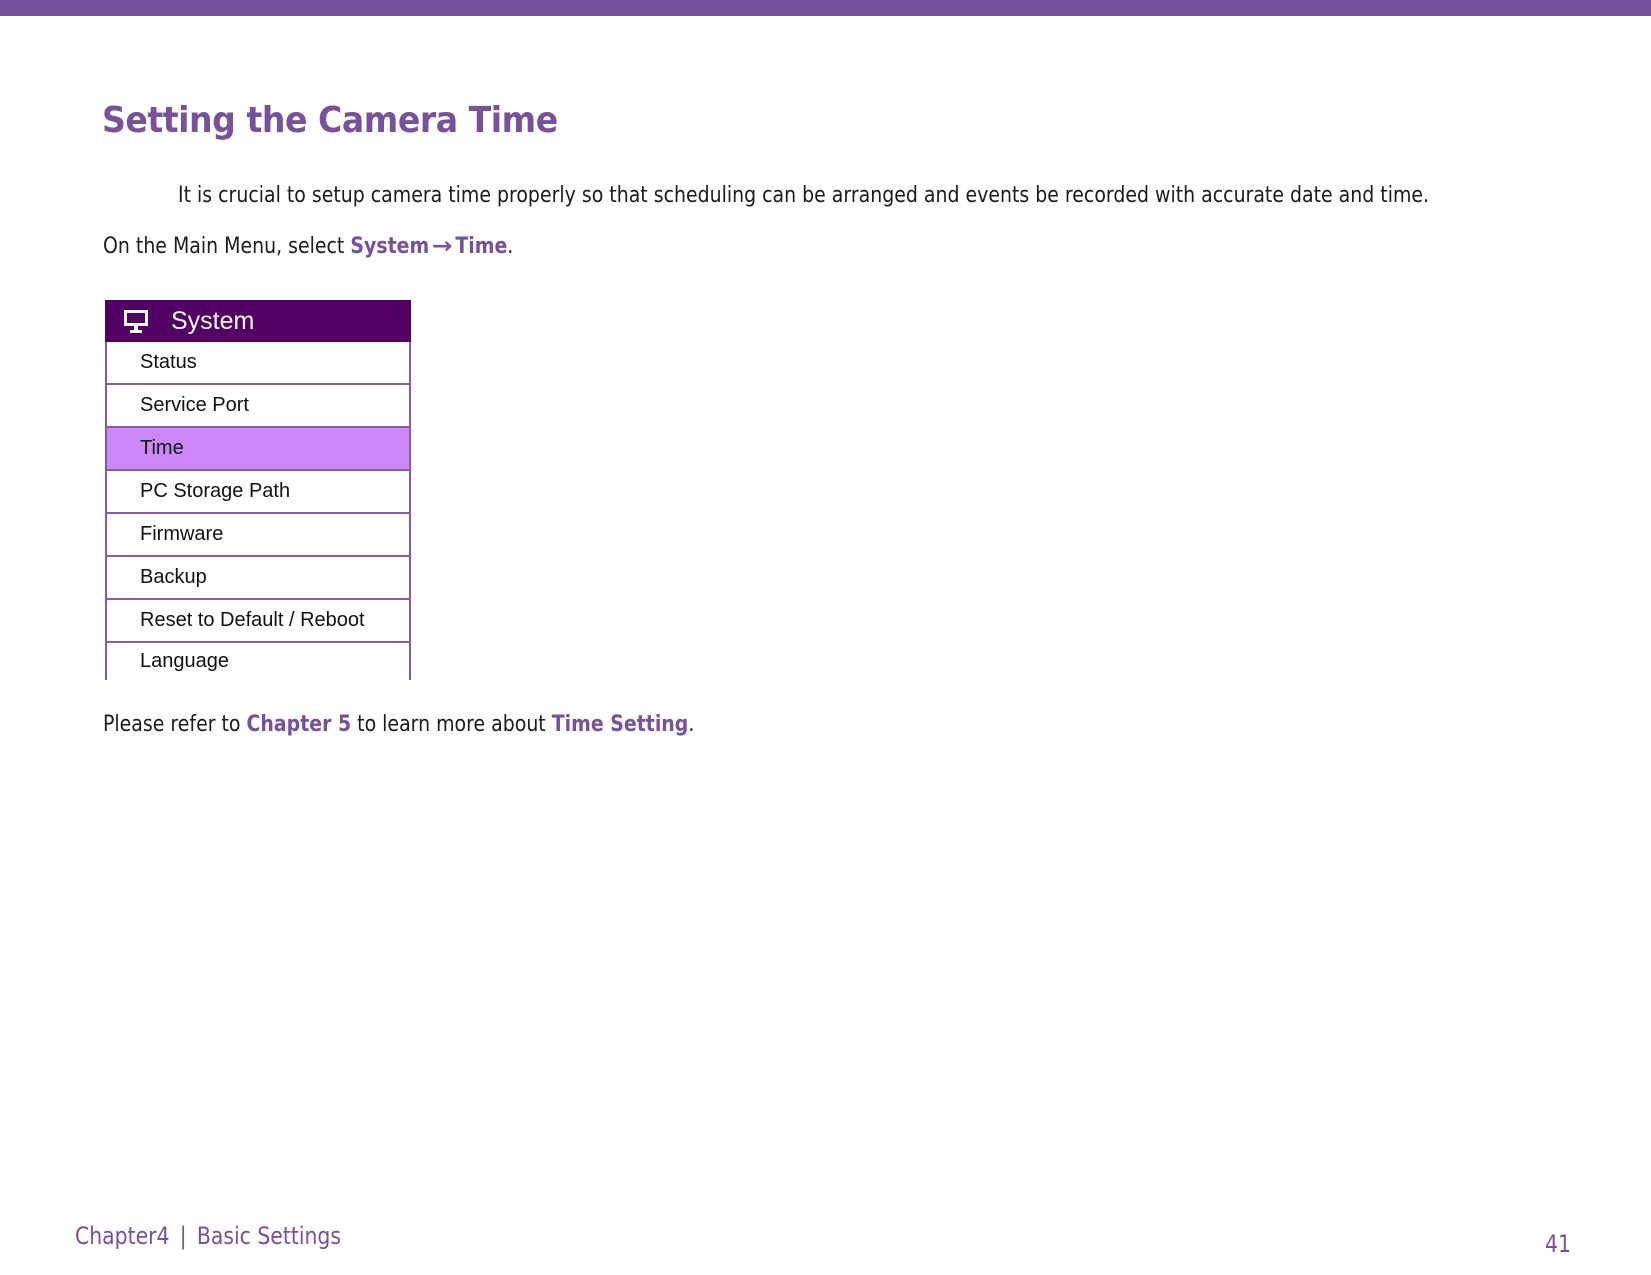  What do you see at coordinates (620, 724) in the screenshot?
I see `time-setting-link: Time Setting` at bounding box center [620, 724].